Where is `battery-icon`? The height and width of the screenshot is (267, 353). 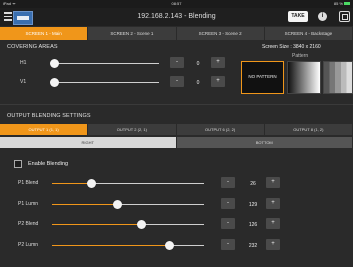 battery-icon is located at coordinates (347, 4).